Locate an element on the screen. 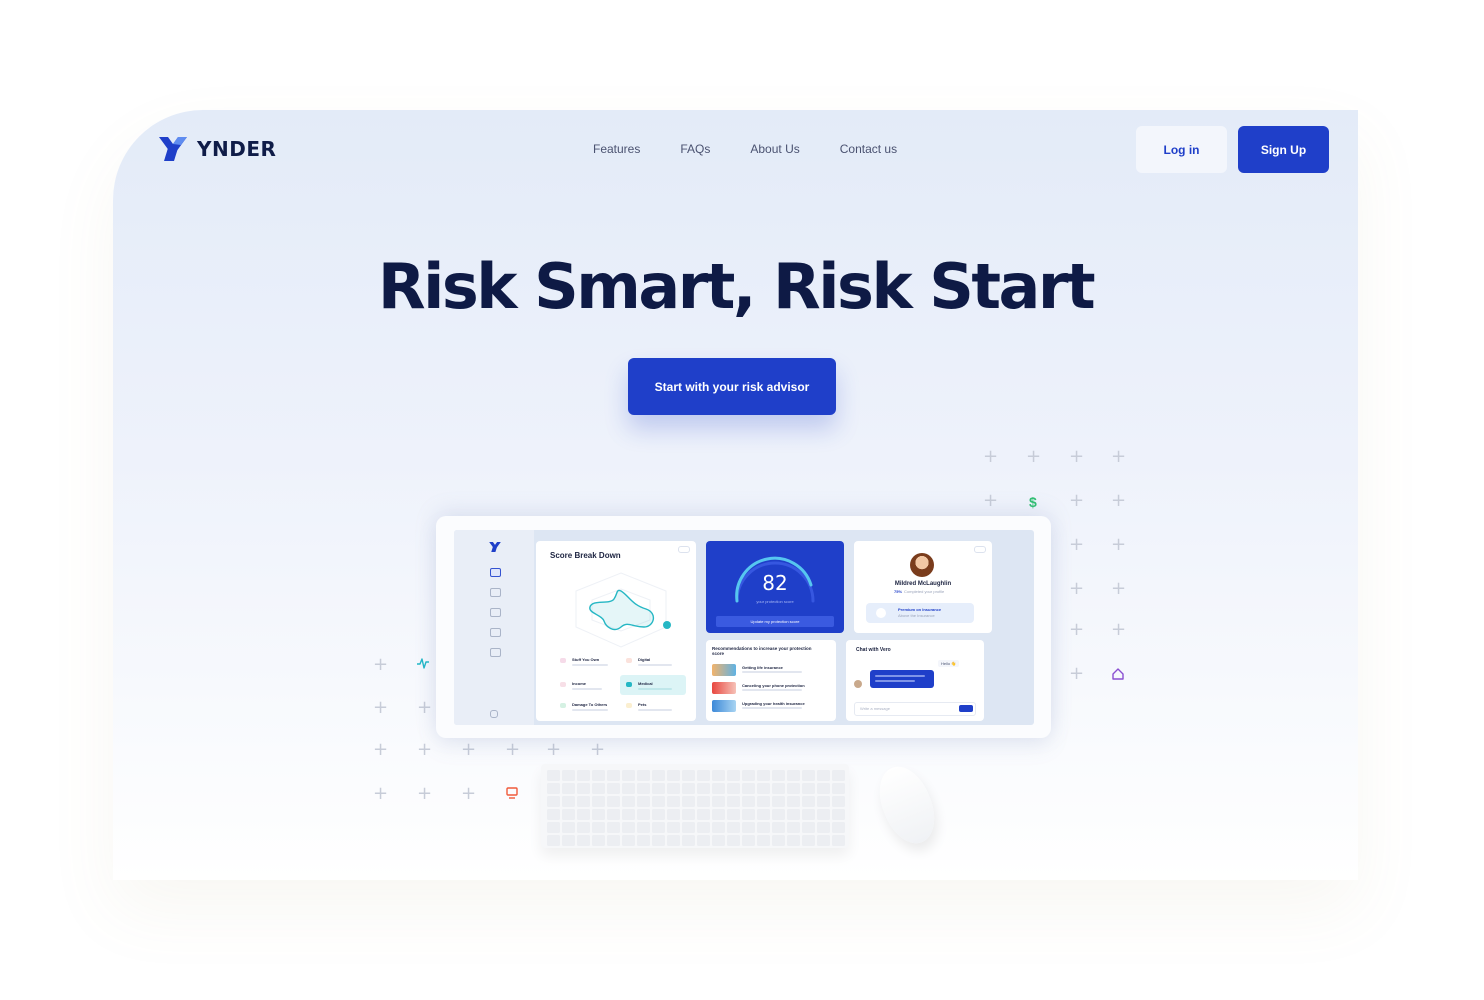  radar-chart is located at coordinates (623, 610).